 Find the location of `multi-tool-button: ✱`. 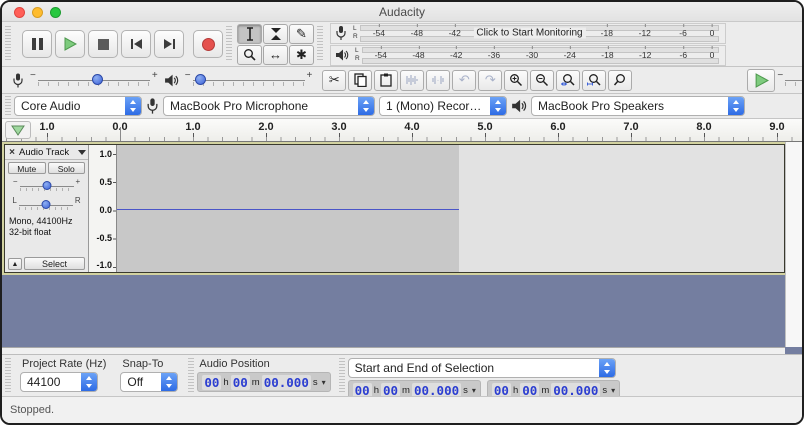

multi-tool-button: ✱ is located at coordinates (301, 54).